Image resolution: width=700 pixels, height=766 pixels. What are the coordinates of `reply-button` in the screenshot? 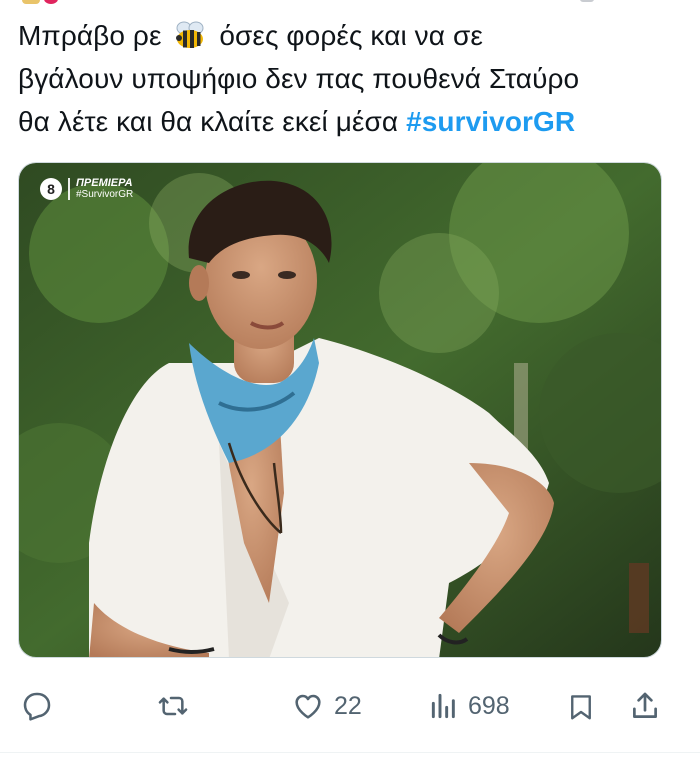 It's located at (37, 706).